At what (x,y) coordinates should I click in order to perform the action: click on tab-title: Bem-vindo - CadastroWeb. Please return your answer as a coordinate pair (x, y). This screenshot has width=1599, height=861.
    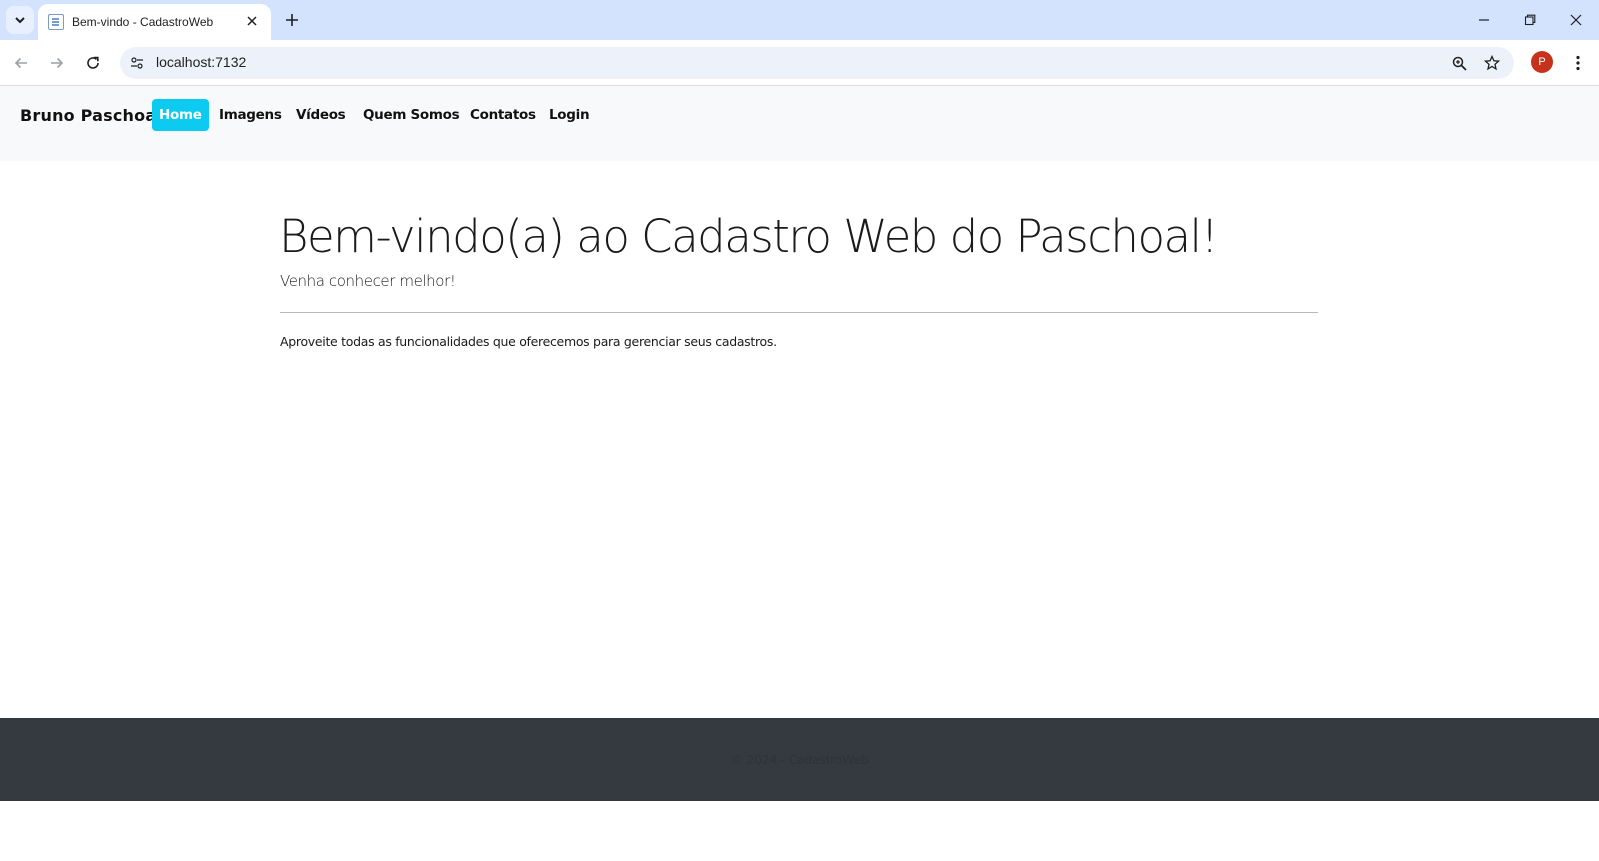
    Looking at the image, I should click on (143, 22).